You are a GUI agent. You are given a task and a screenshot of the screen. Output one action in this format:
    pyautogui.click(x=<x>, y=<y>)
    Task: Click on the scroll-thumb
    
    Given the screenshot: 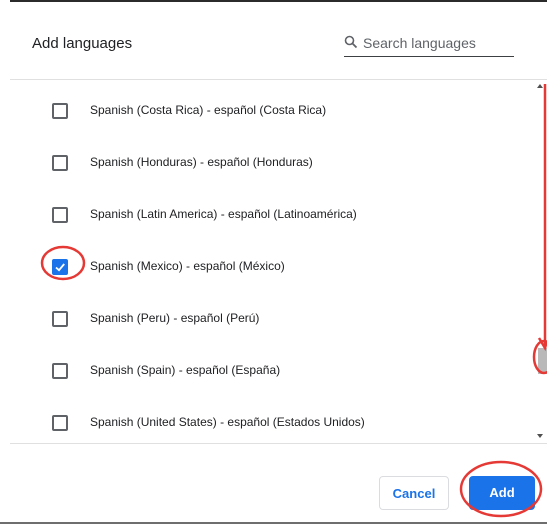 What is the action you would take?
    pyautogui.click(x=542, y=361)
    